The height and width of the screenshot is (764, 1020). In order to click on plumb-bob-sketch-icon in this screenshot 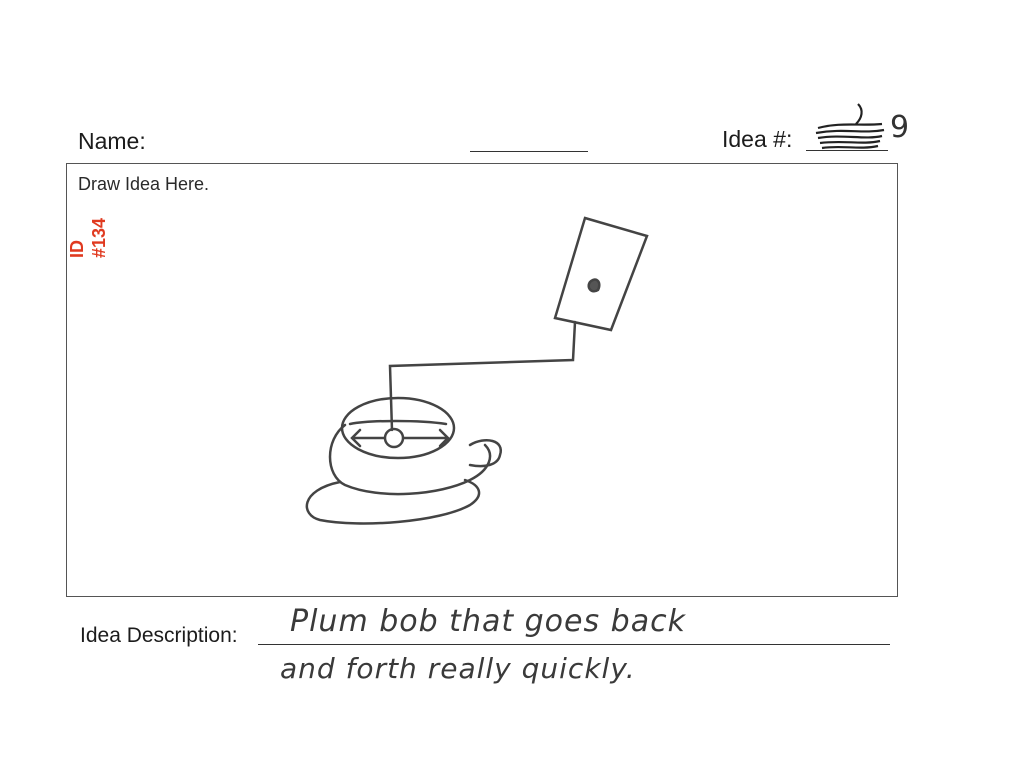, I will do `click(477, 370)`.